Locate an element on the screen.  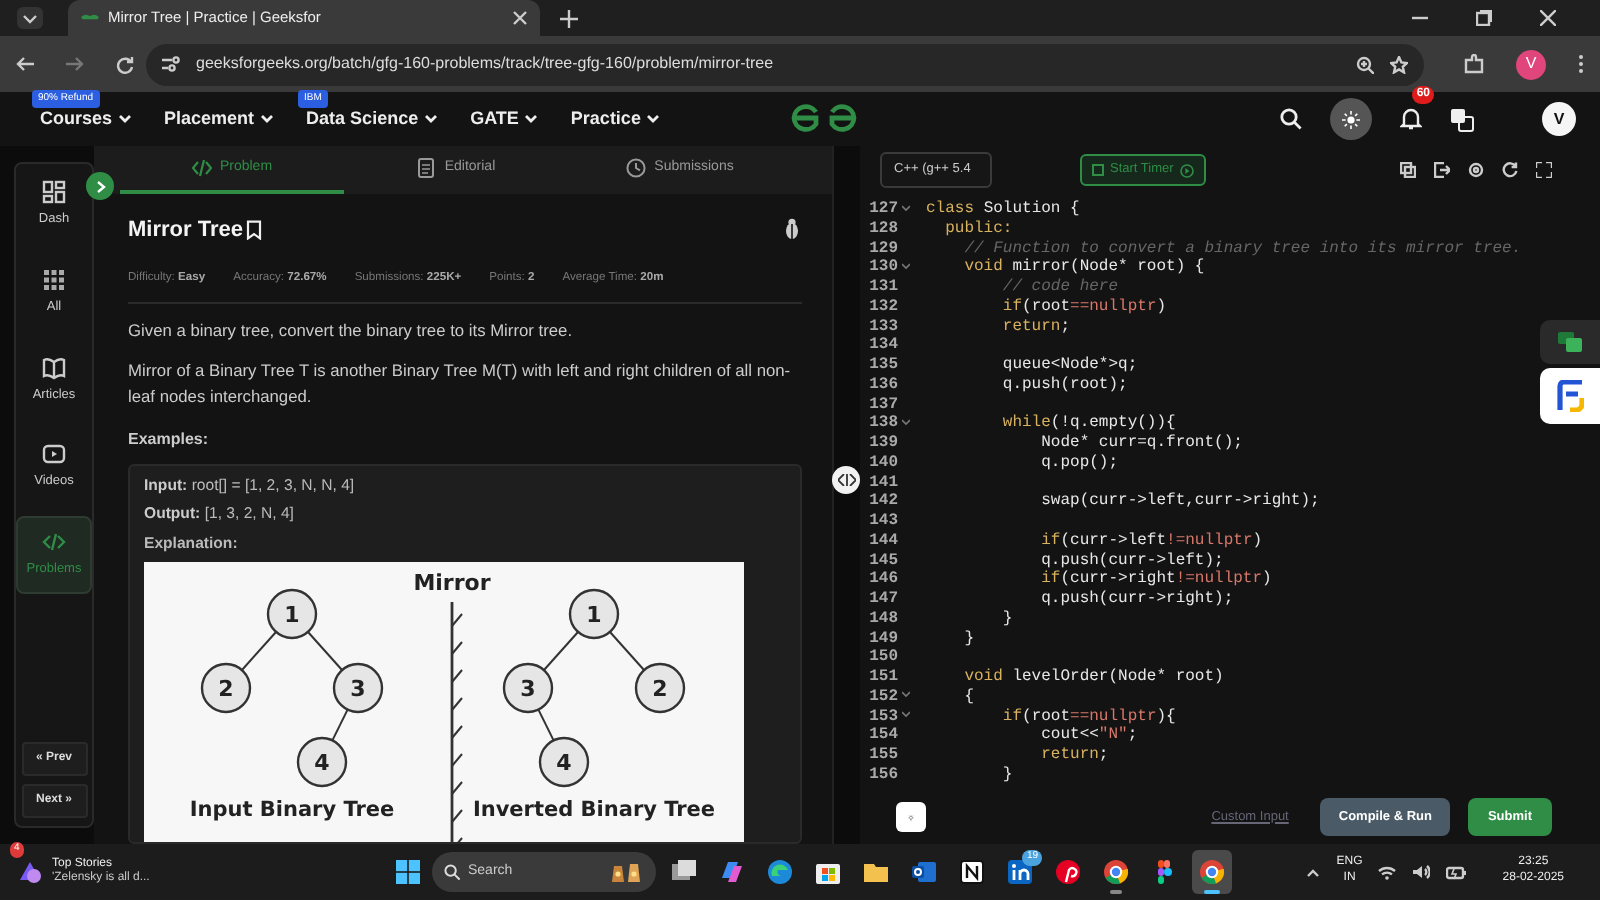
line-number: 146 is located at coordinates (882, 580).